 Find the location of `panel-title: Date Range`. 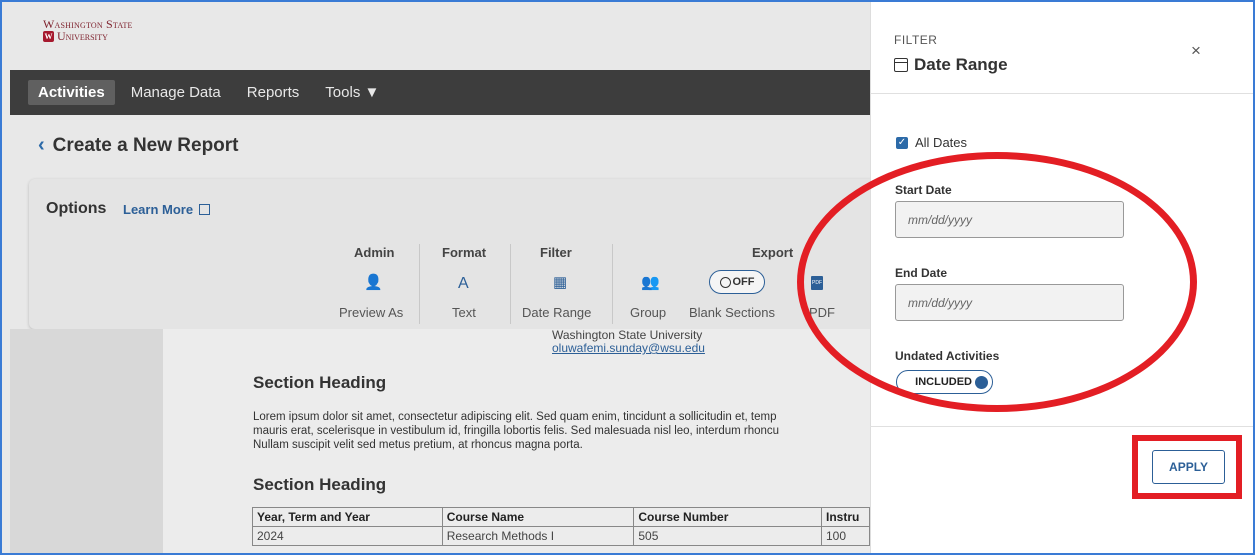

panel-title: Date Range is located at coordinates (951, 65).